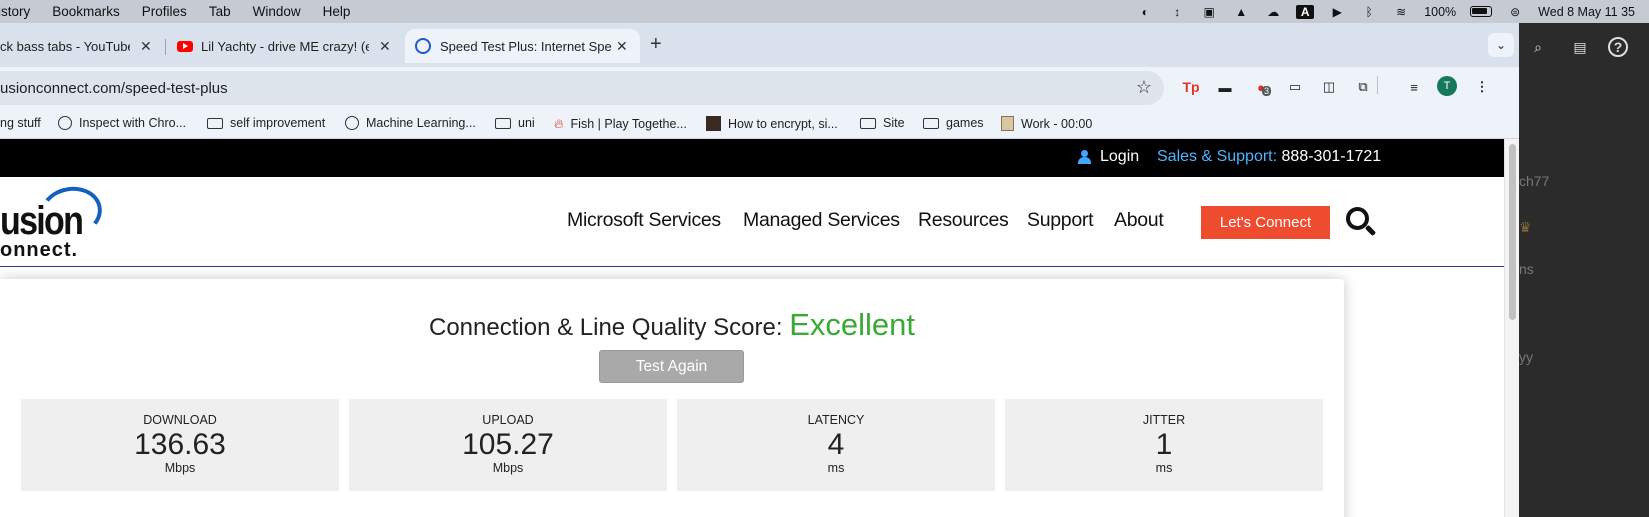  I want to click on panel-text-fragment: ch77, so click(1534, 181).